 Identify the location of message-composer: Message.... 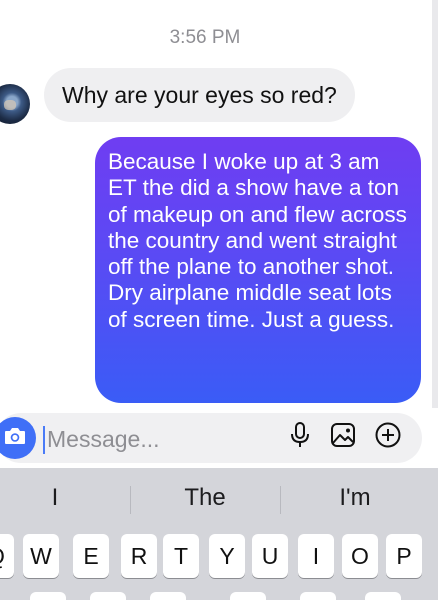
(219, 438).